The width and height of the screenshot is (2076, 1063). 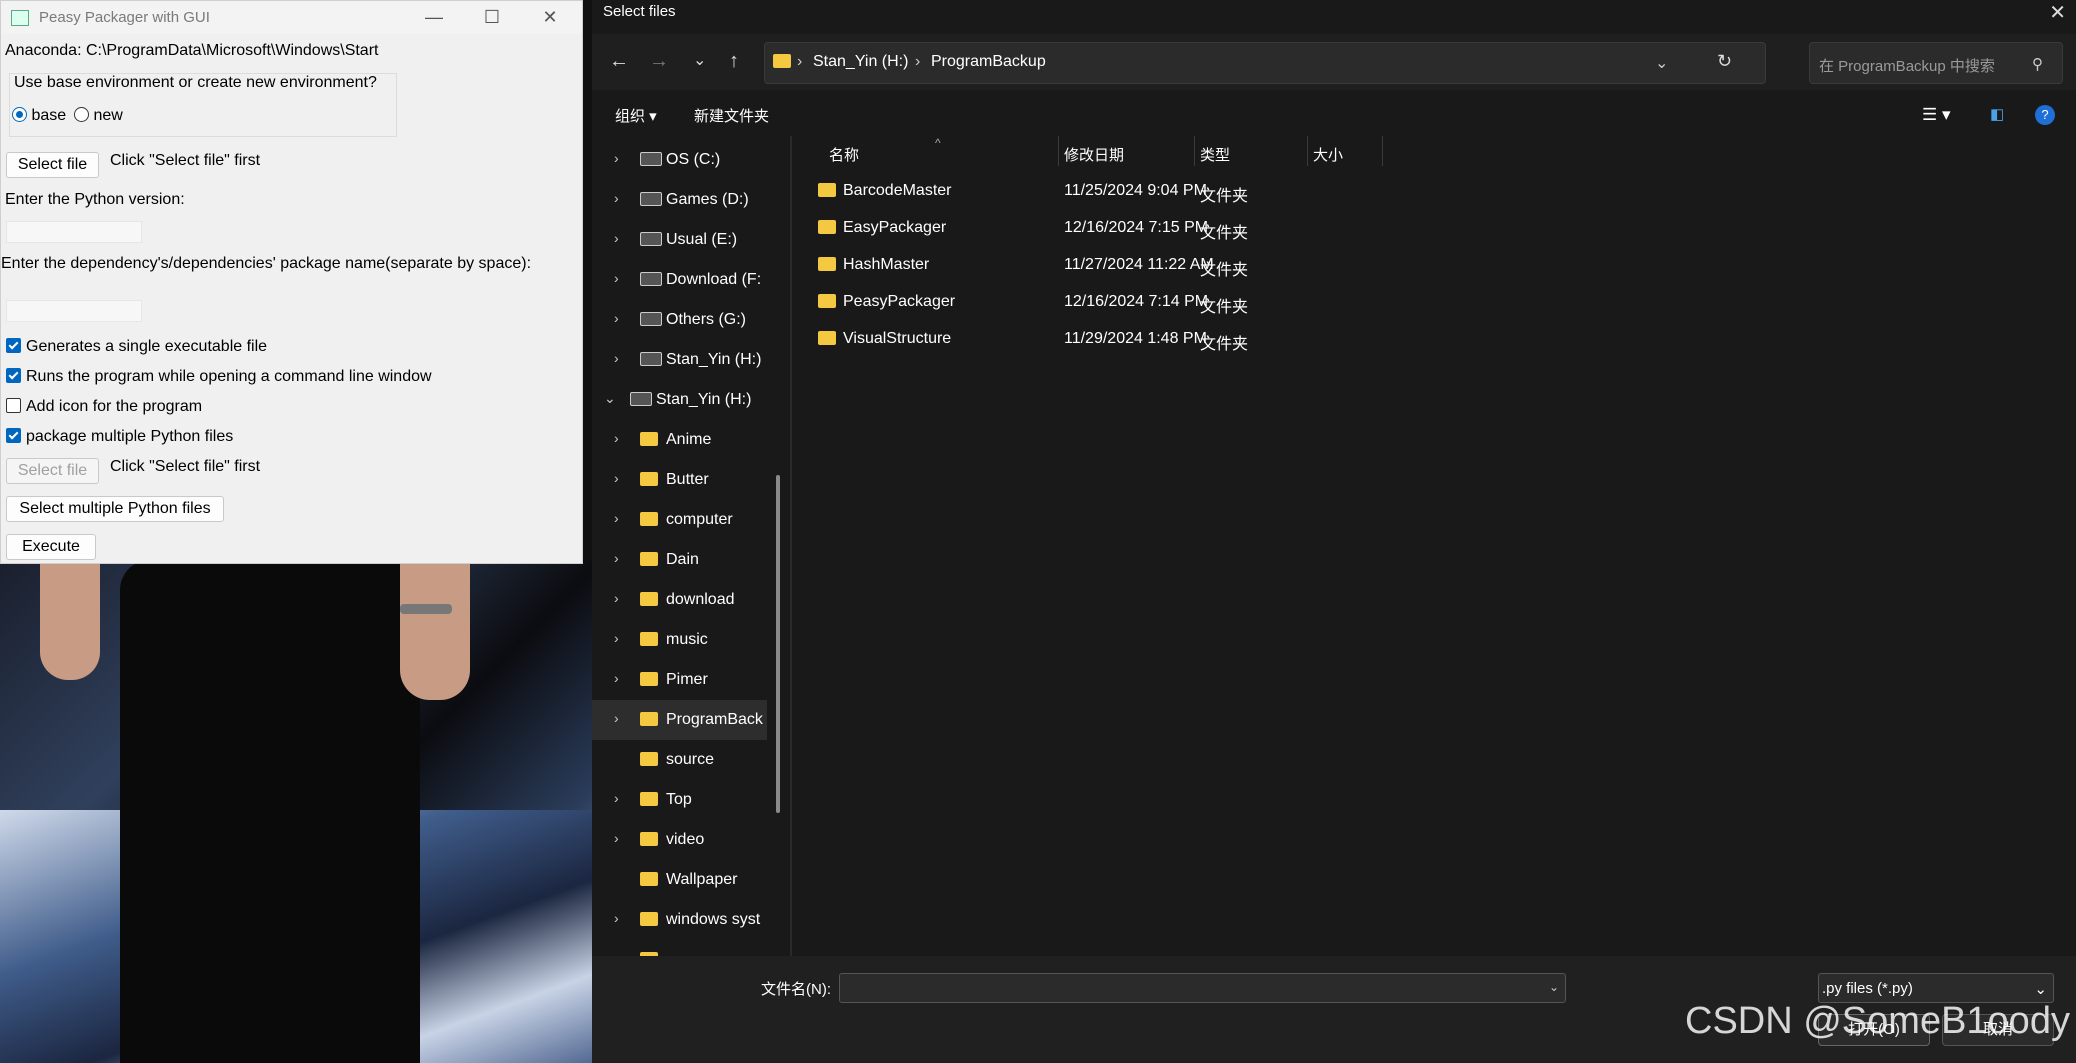 What do you see at coordinates (679, 920) in the screenshot?
I see `tree-item: › windows syst` at bounding box center [679, 920].